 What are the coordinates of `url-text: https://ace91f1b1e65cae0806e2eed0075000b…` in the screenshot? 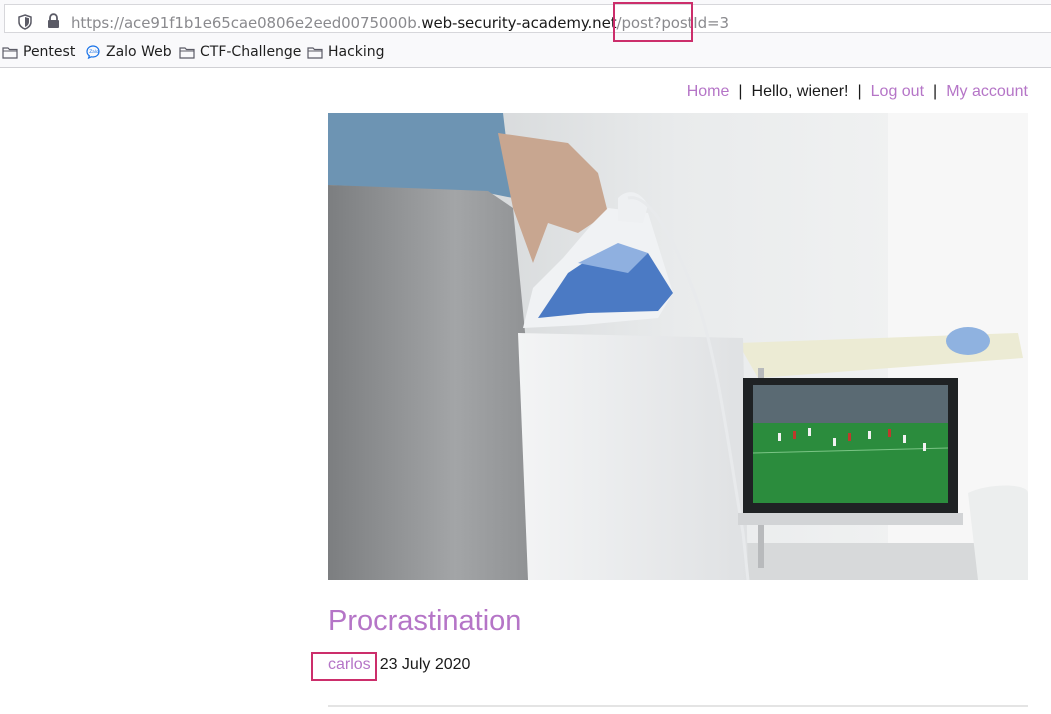 It's located at (400, 23).